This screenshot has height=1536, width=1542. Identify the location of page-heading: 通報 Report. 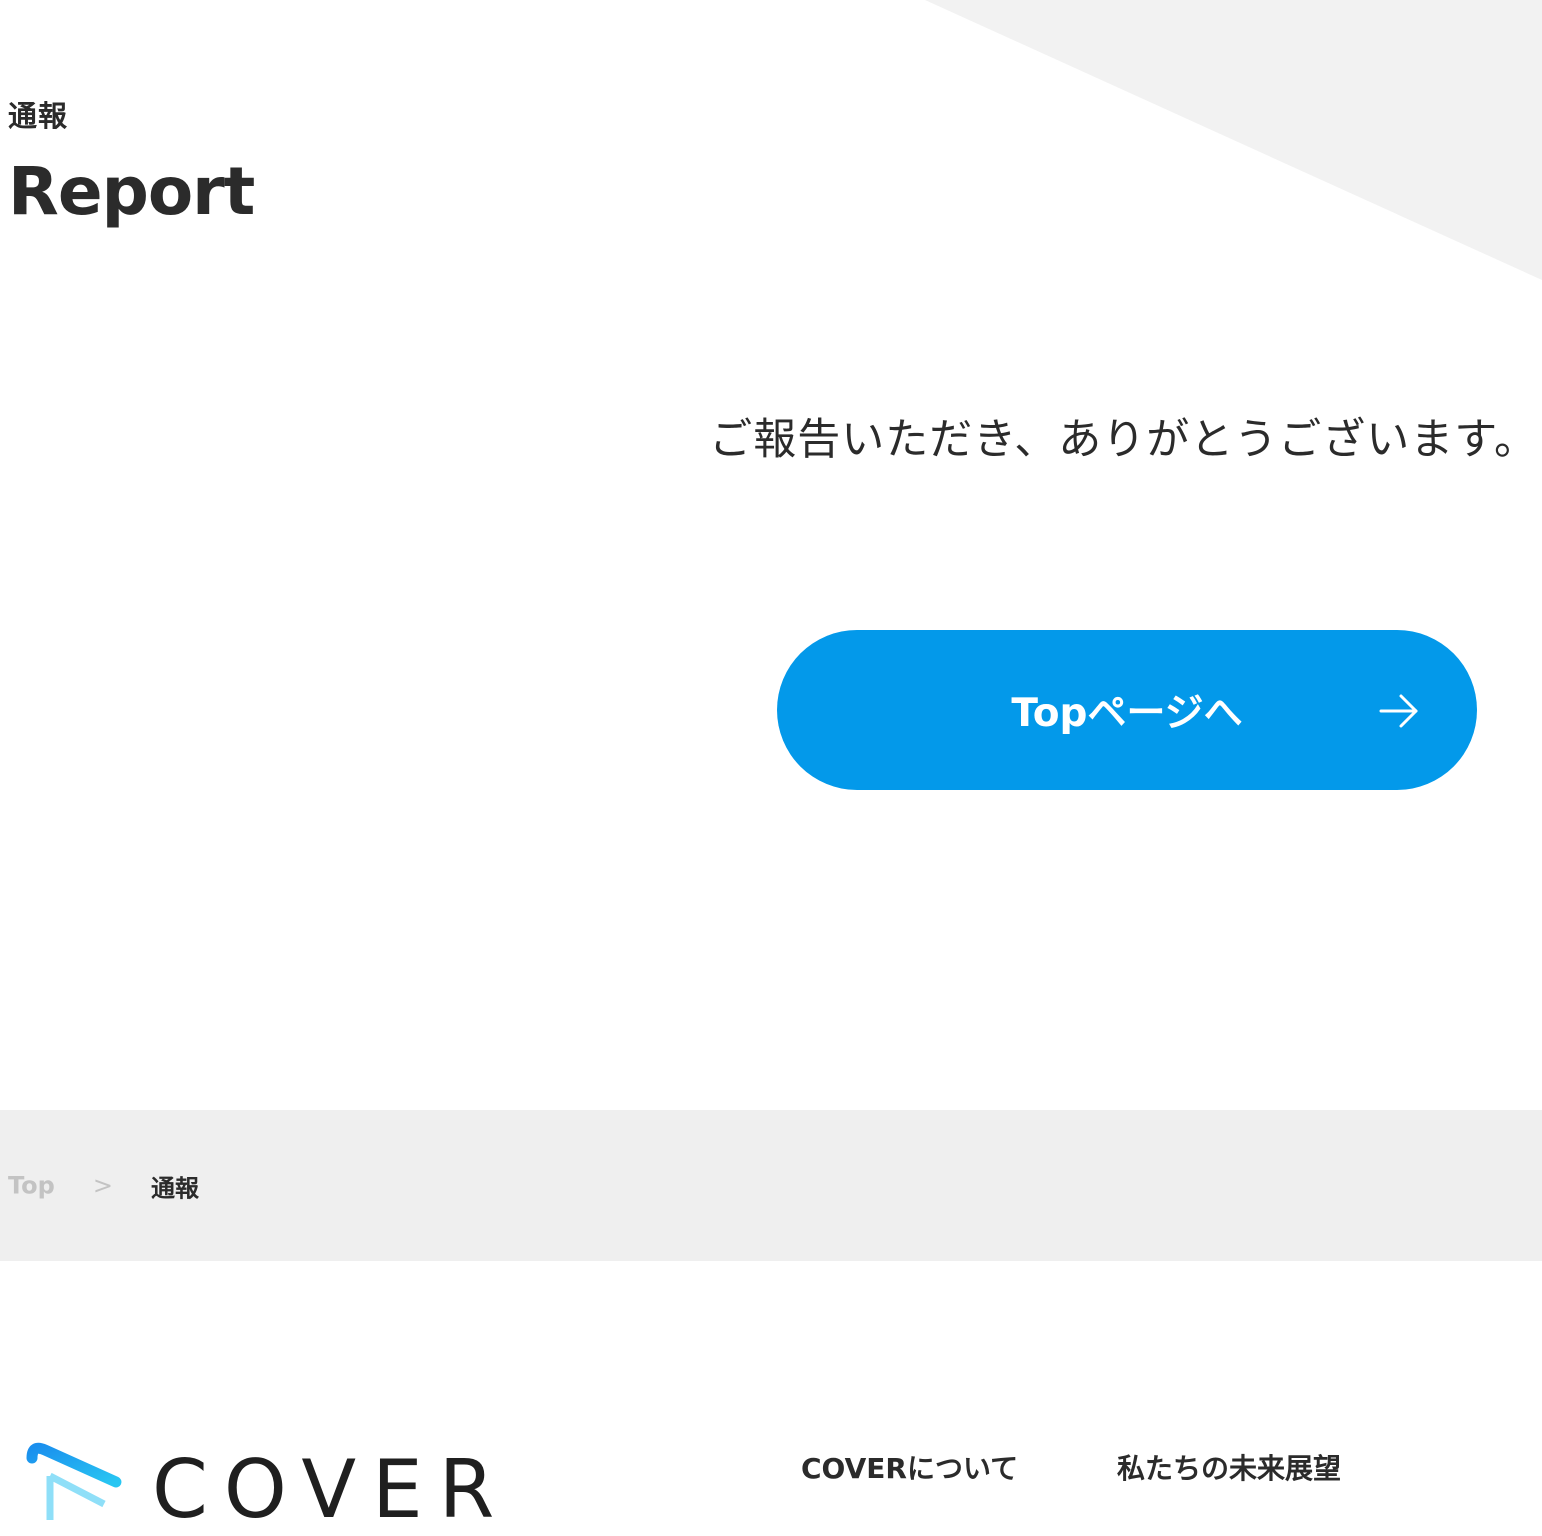
(131, 164).